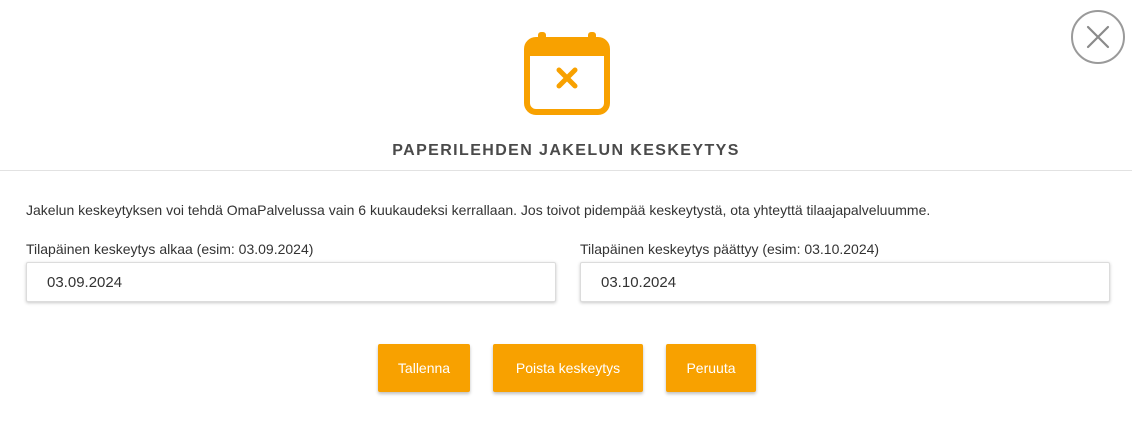  I want to click on dialog-title: PAPERILEHDEN JAKELUN KESKEYTYS, so click(566, 150).